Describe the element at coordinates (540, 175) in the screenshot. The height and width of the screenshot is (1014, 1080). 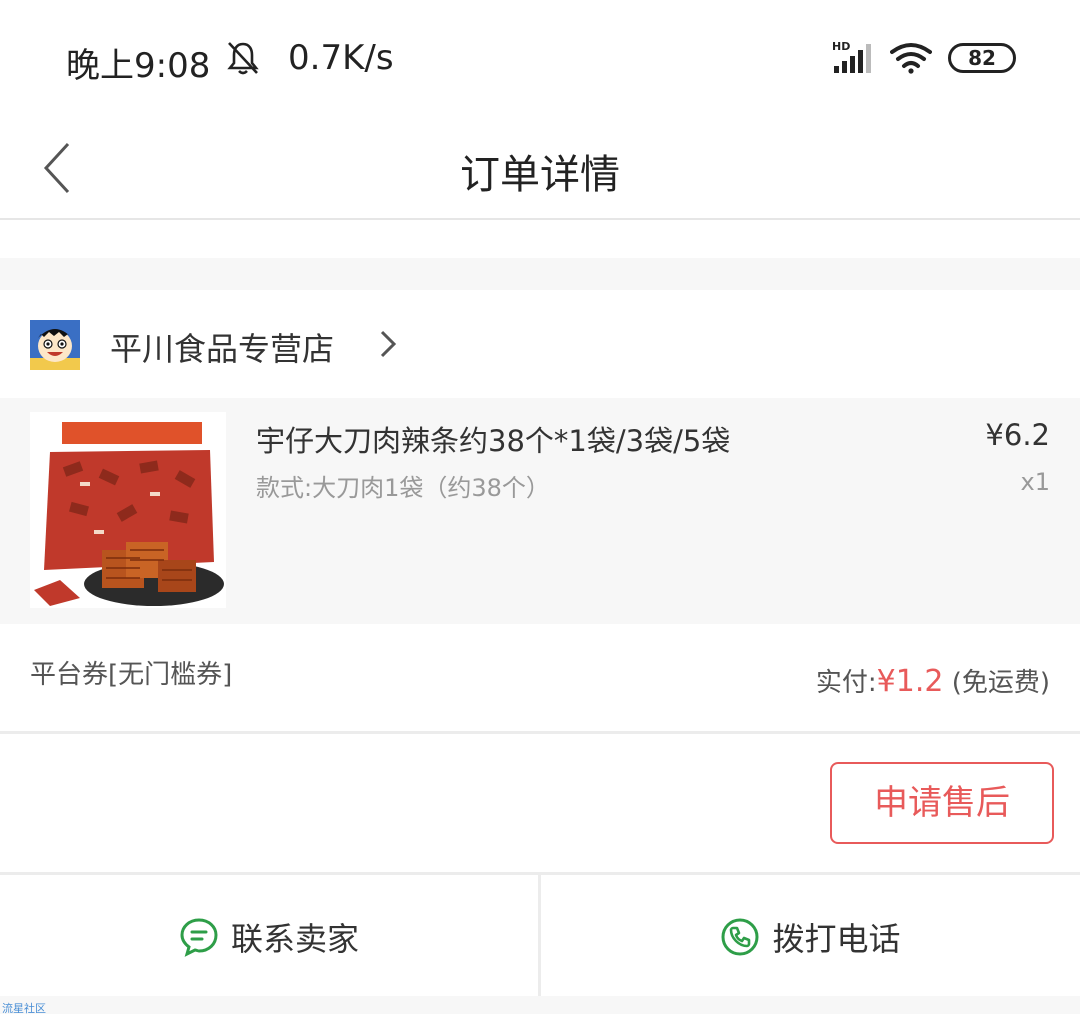
I see `page-title: 订单详情` at that location.